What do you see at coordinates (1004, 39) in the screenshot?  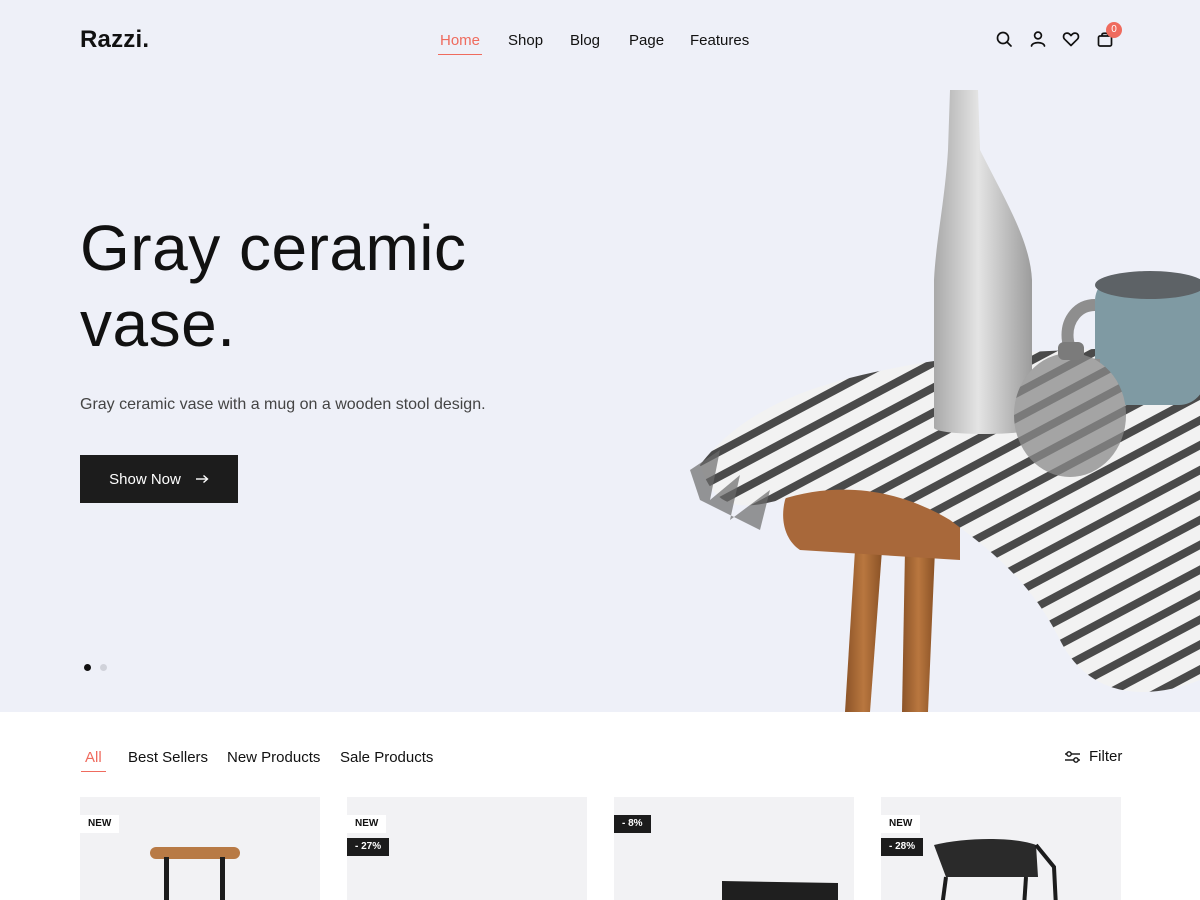 I see `search-icon` at bounding box center [1004, 39].